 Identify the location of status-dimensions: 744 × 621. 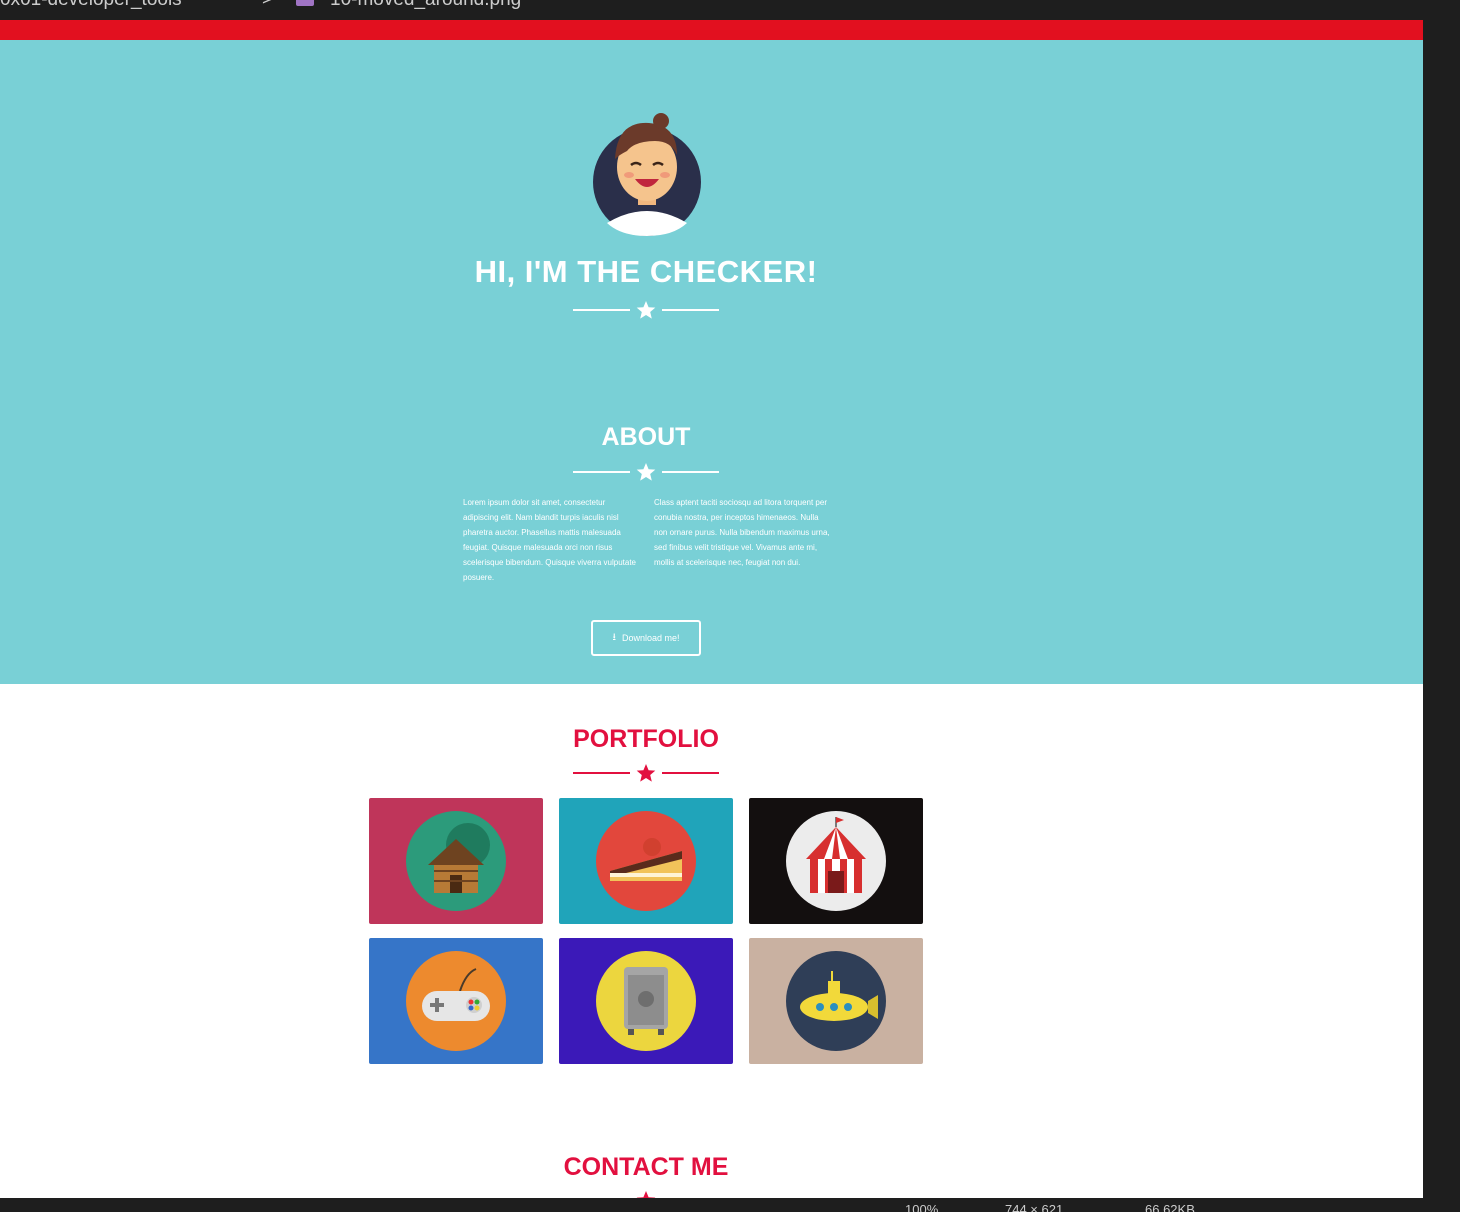
(1034, 1207).